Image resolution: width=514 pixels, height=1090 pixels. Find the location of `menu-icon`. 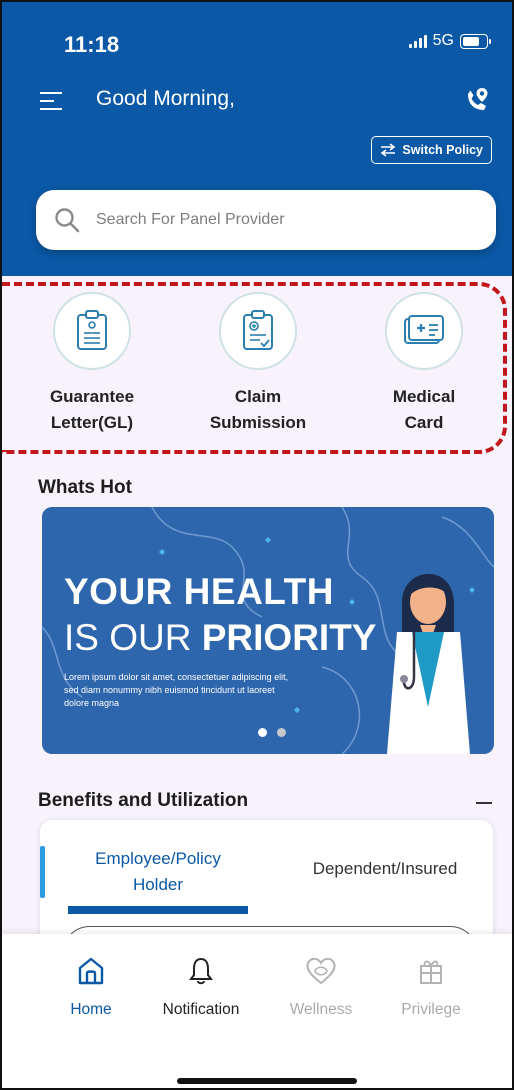

menu-icon is located at coordinates (51, 104).